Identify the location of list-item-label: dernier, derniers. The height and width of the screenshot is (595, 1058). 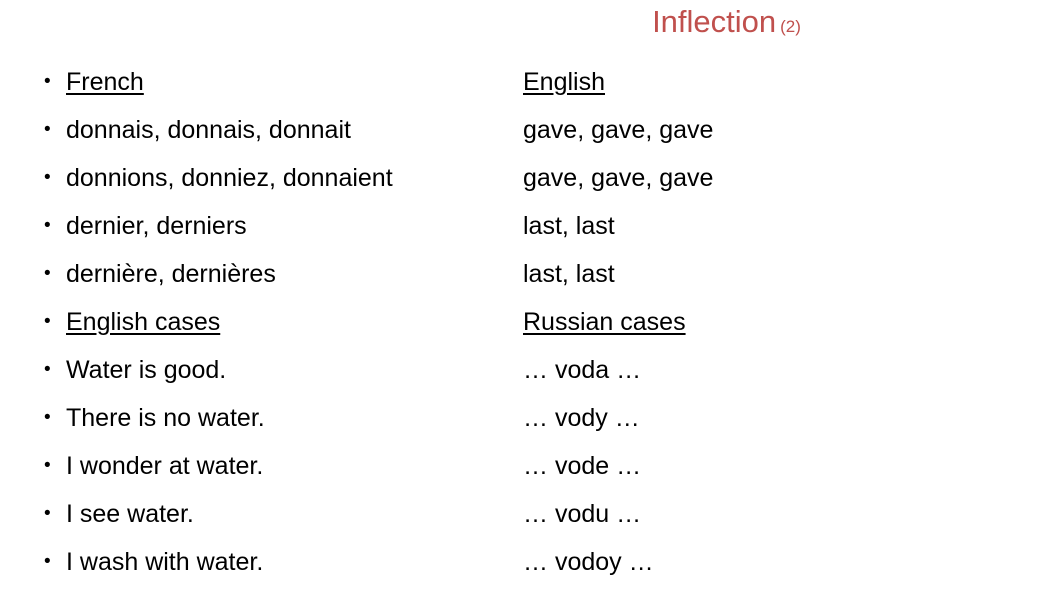
(156, 226).